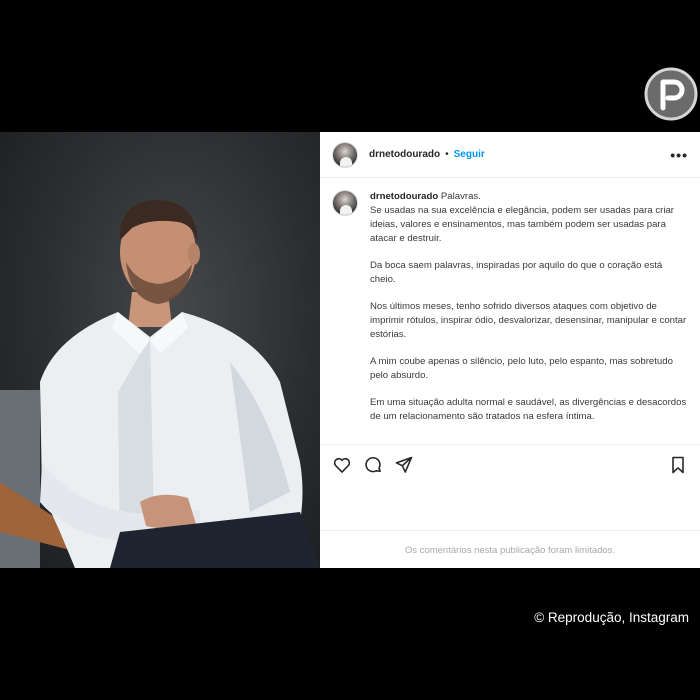 Image resolution: width=700 pixels, height=700 pixels. I want to click on avatar, so click(345, 154).